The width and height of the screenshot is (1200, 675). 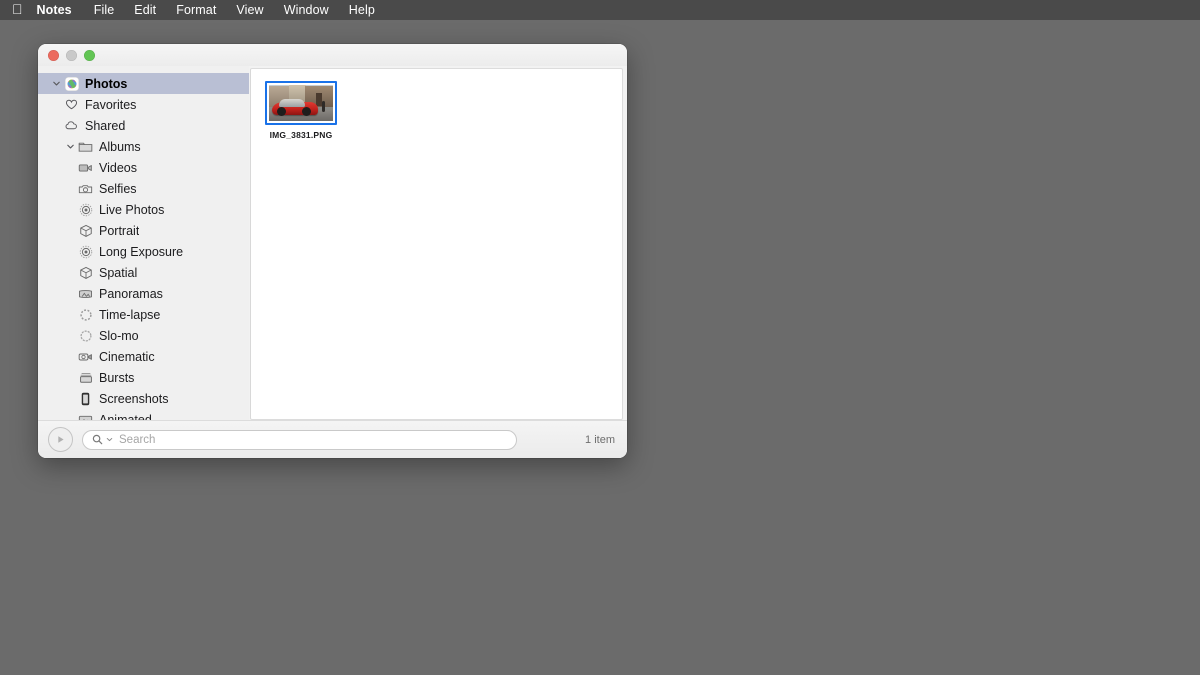 I want to click on menu-item-format: Format, so click(x=196, y=10).